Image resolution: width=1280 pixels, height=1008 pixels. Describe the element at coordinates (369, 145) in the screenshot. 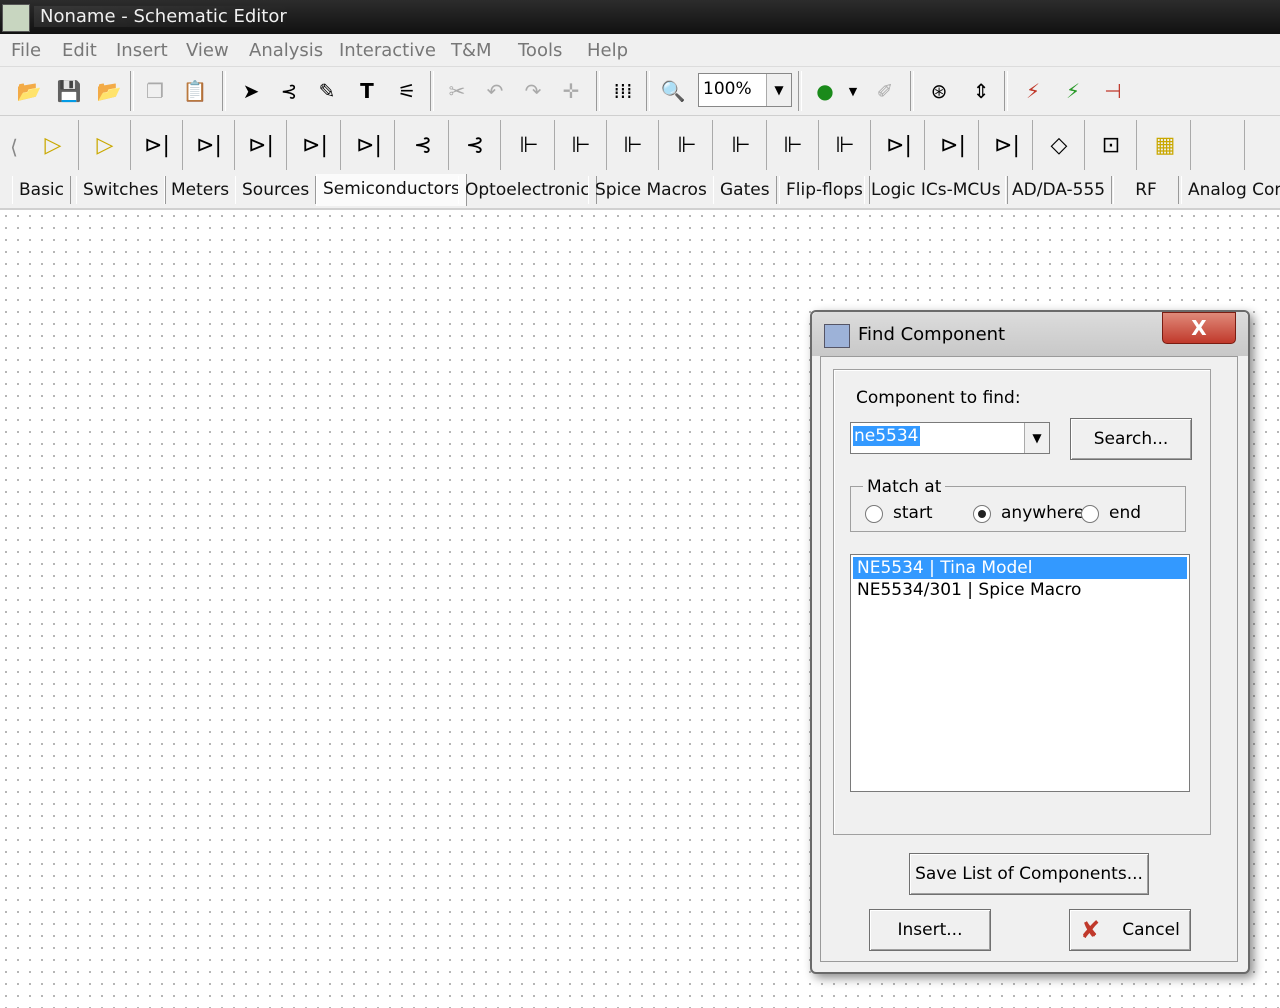

I see `schottky-diode-icon: ⊳|` at that location.